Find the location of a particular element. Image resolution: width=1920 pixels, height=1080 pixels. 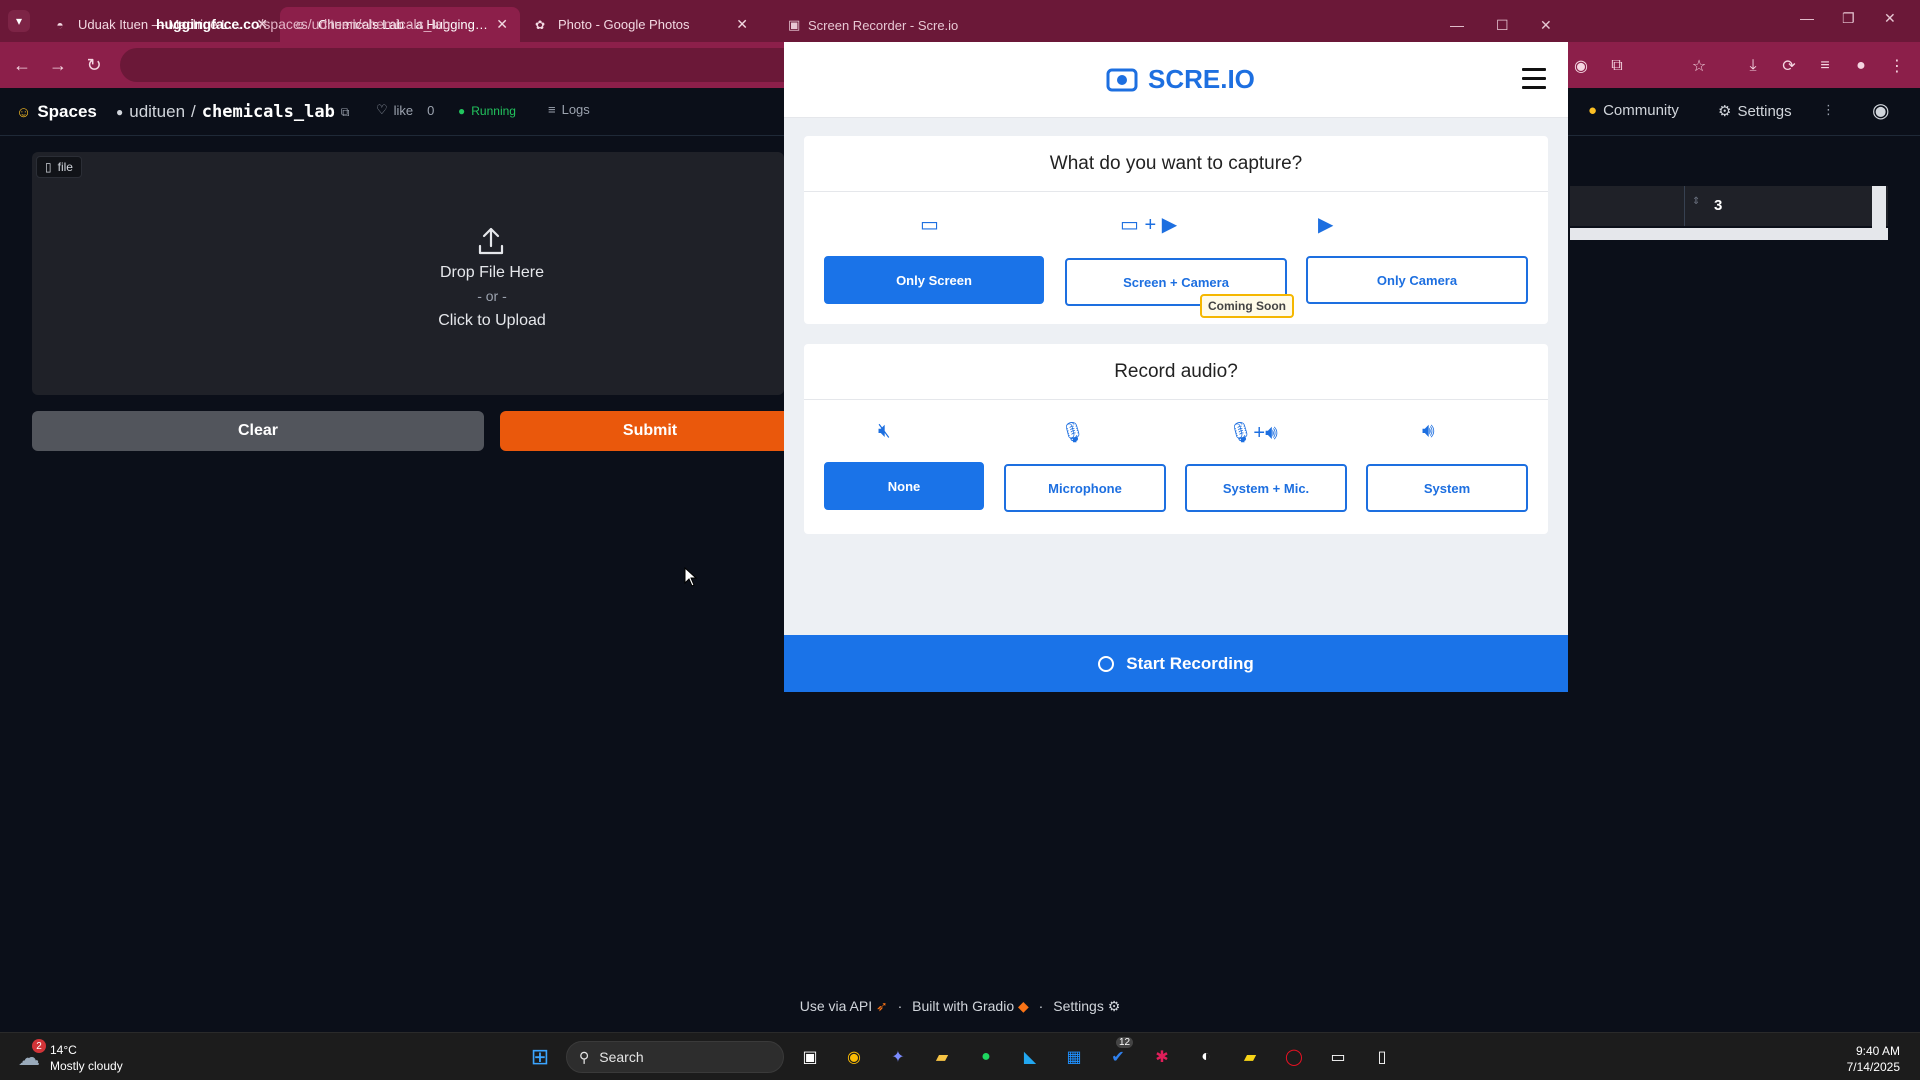

start-recording-button: Start Recording is located at coordinates (1176, 663).